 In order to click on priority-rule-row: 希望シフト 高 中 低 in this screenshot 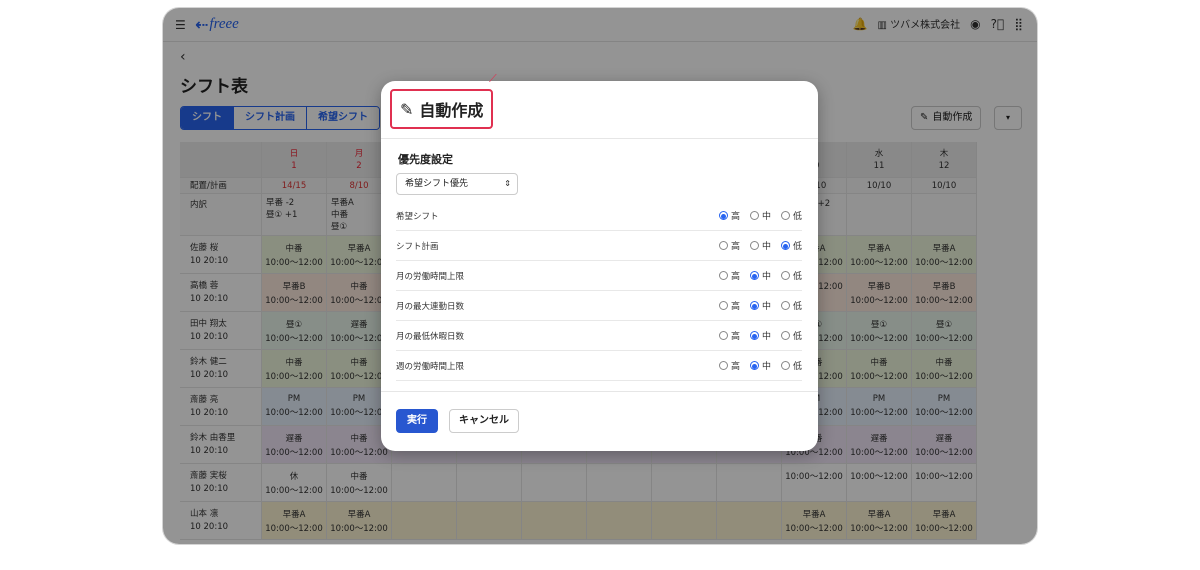, I will do `click(599, 216)`.